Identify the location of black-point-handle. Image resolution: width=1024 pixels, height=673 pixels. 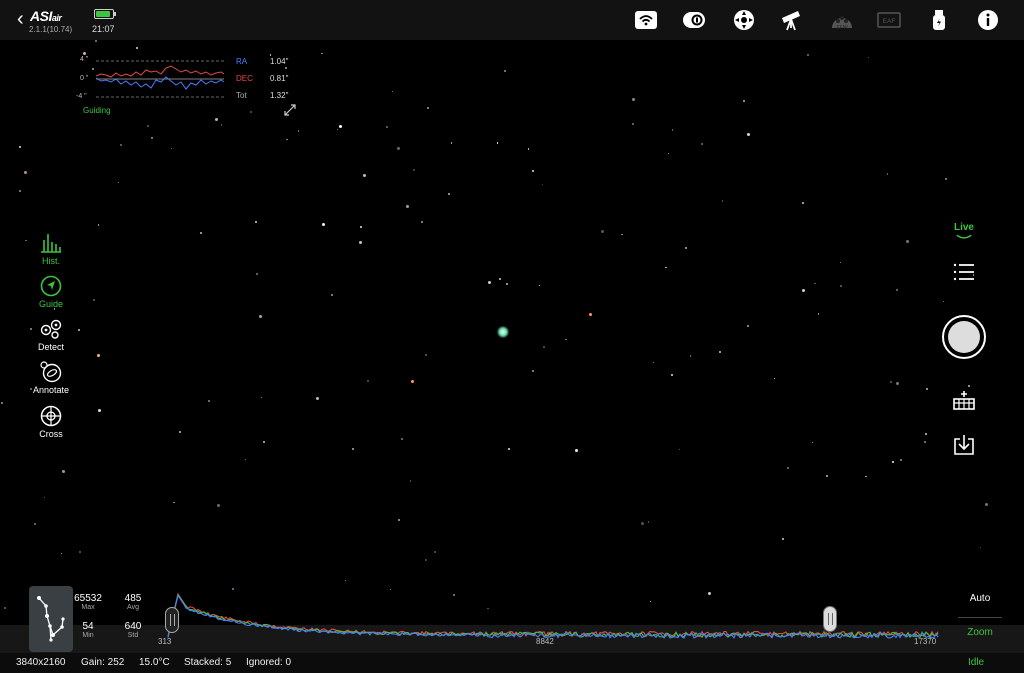
(172, 620).